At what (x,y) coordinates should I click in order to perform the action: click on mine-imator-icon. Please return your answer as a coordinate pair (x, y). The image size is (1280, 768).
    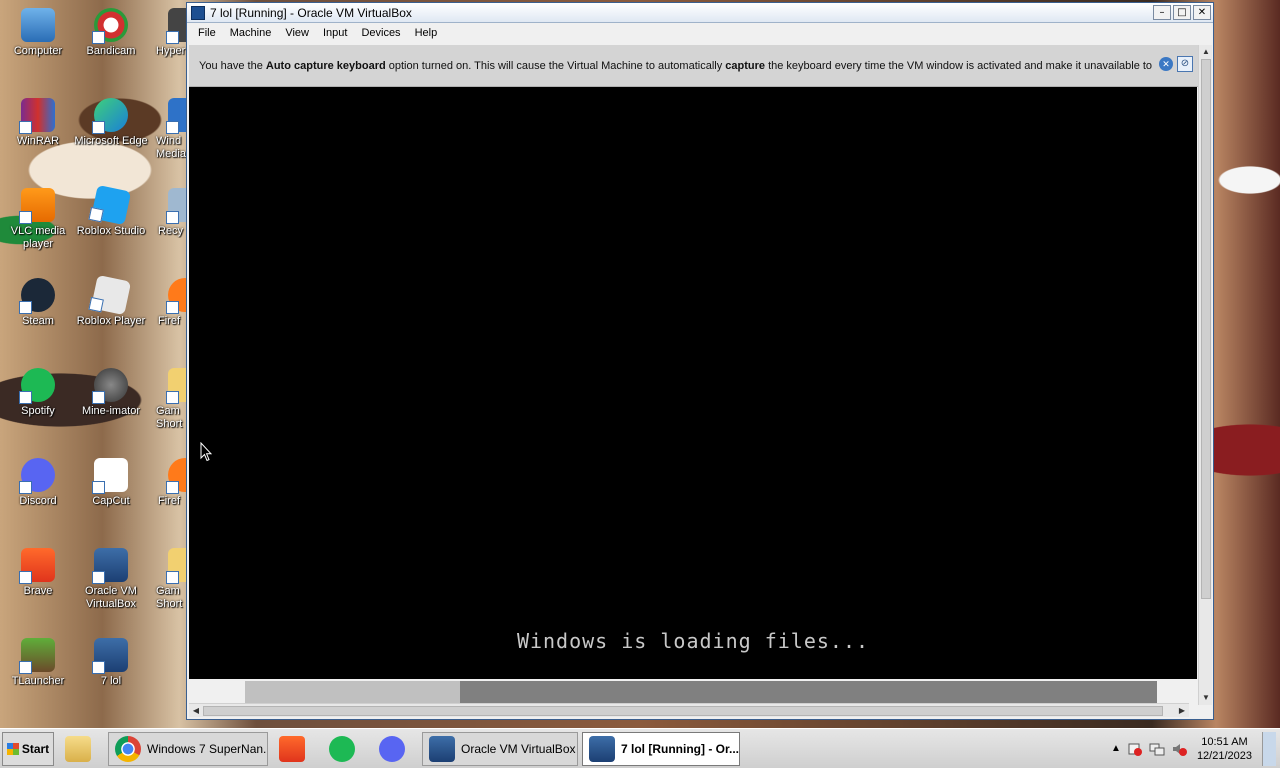
    Looking at the image, I should click on (110, 386).